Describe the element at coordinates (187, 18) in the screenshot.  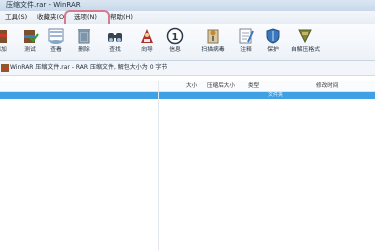
I see `menu-bar: 工具(S) 收藏夹(O) 选项(N) 帮助(H)` at that location.